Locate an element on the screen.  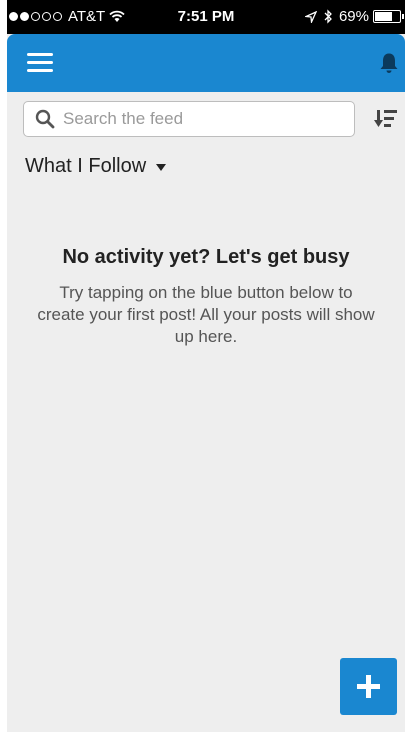
status-bar: AT&T 7:51 PM 69% is located at coordinates (206, 17).